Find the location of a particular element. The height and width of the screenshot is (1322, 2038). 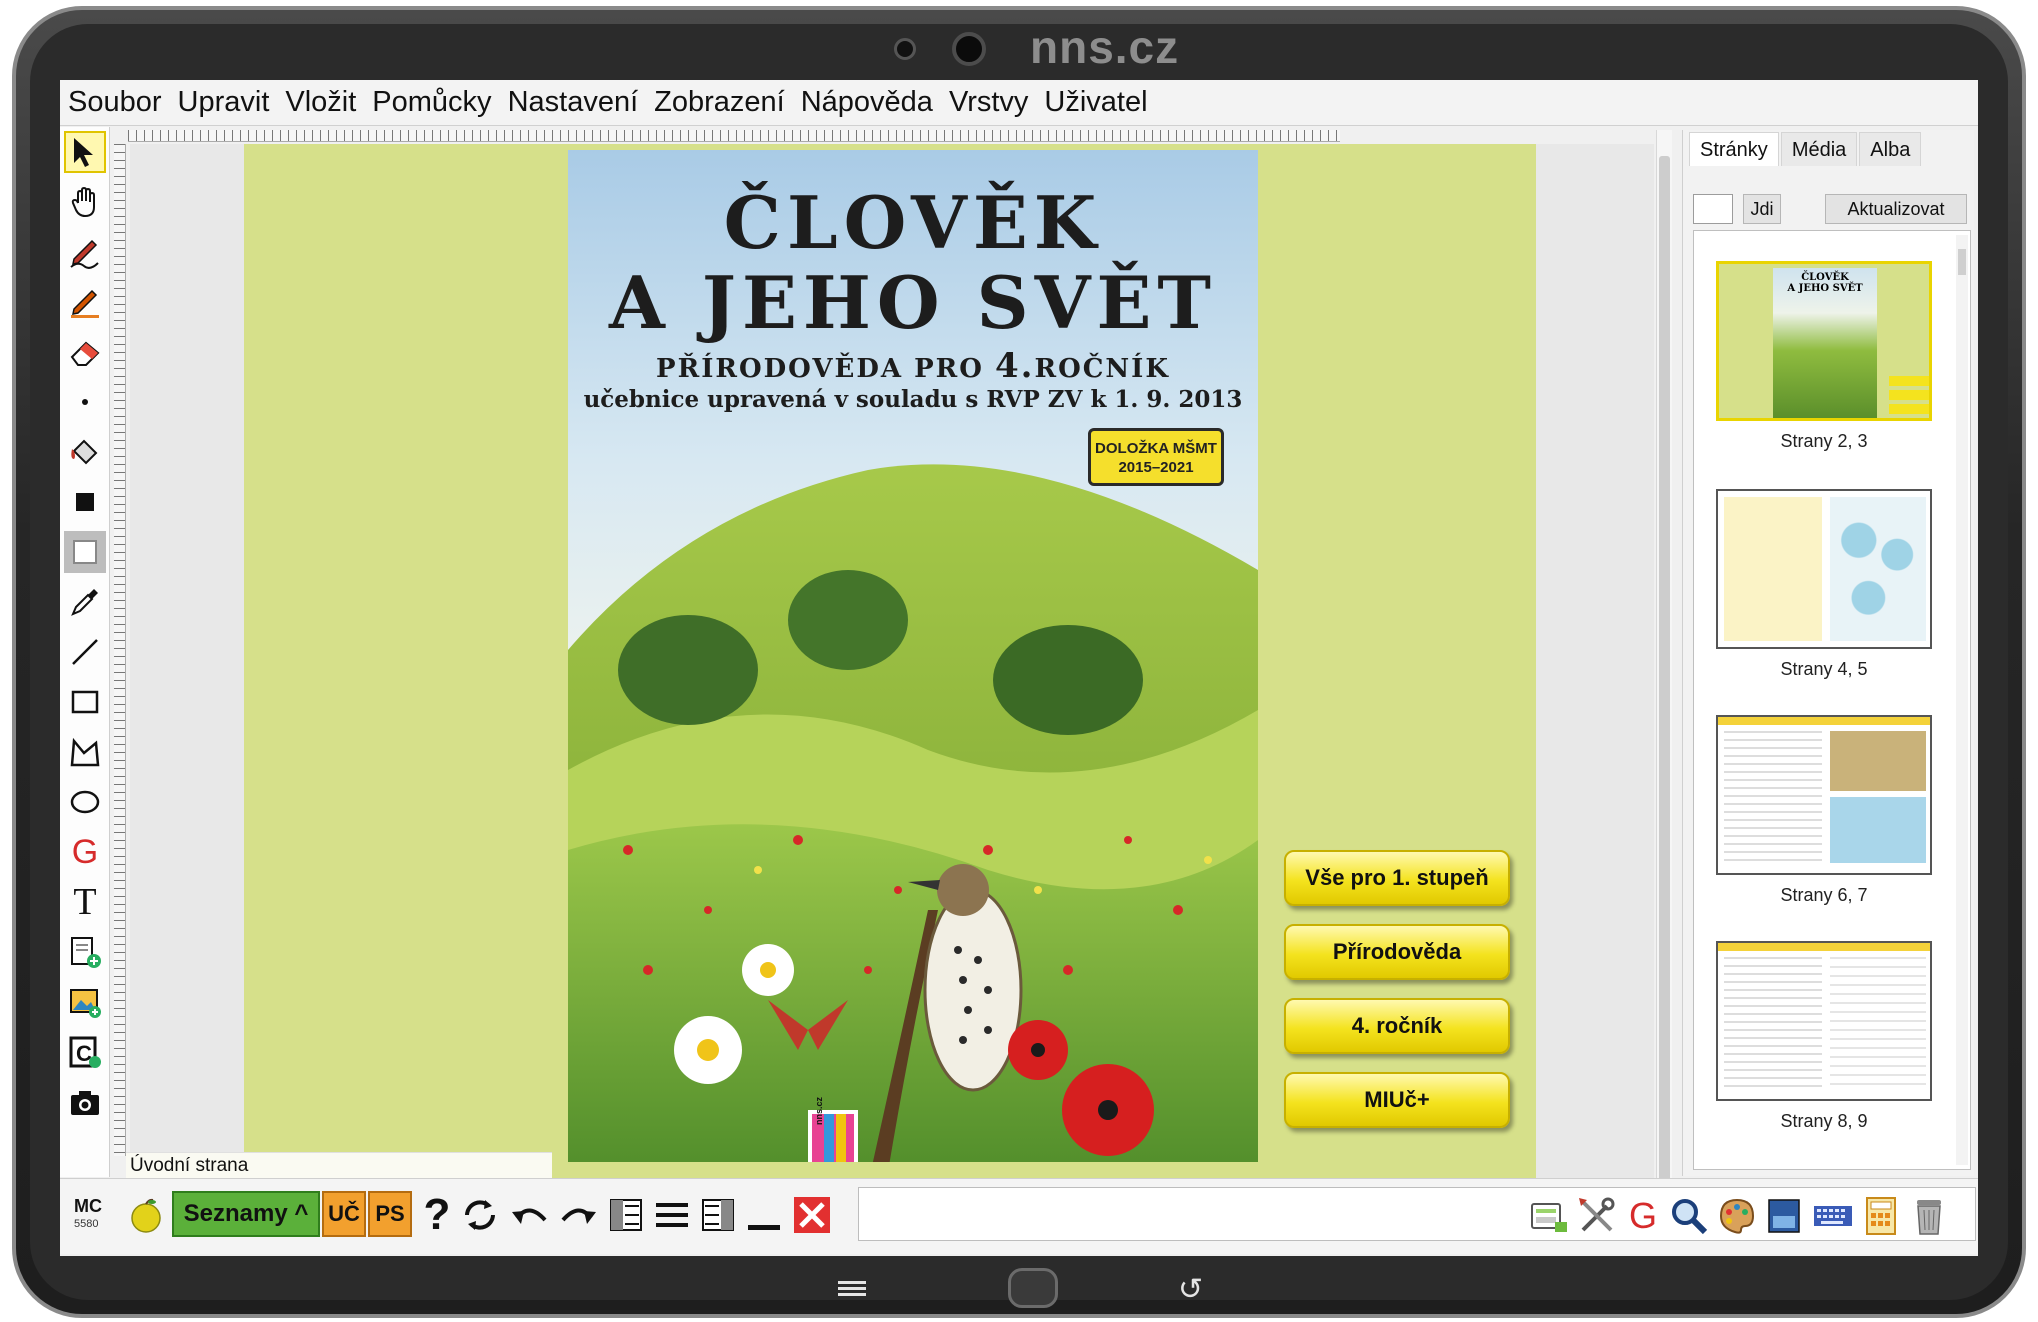

calculator-icon is located at coordinates (1881, 1216).